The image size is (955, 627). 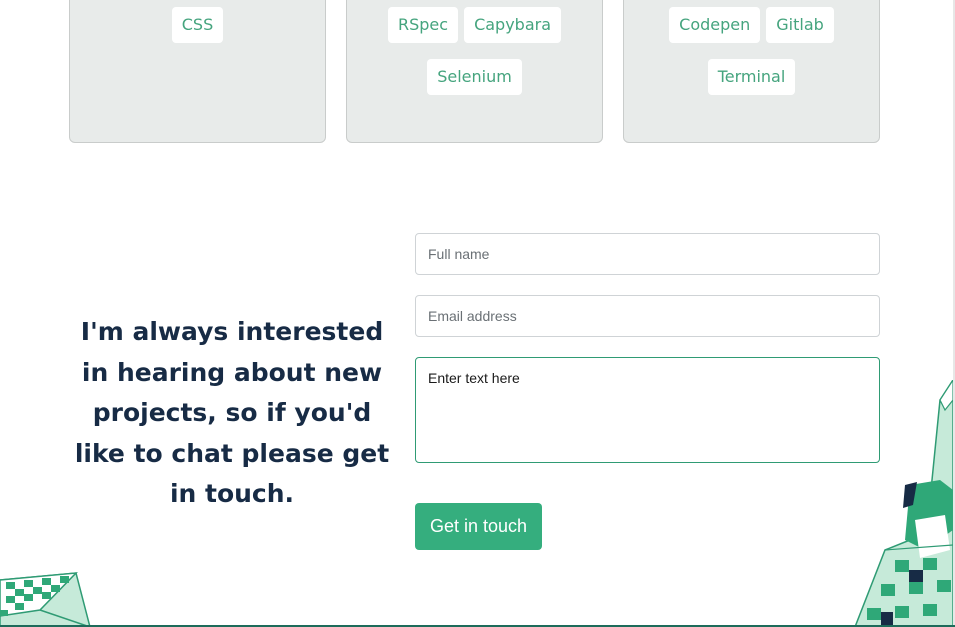 I want to click on tag-codepen: Codepen, so click(x=715, y=25).